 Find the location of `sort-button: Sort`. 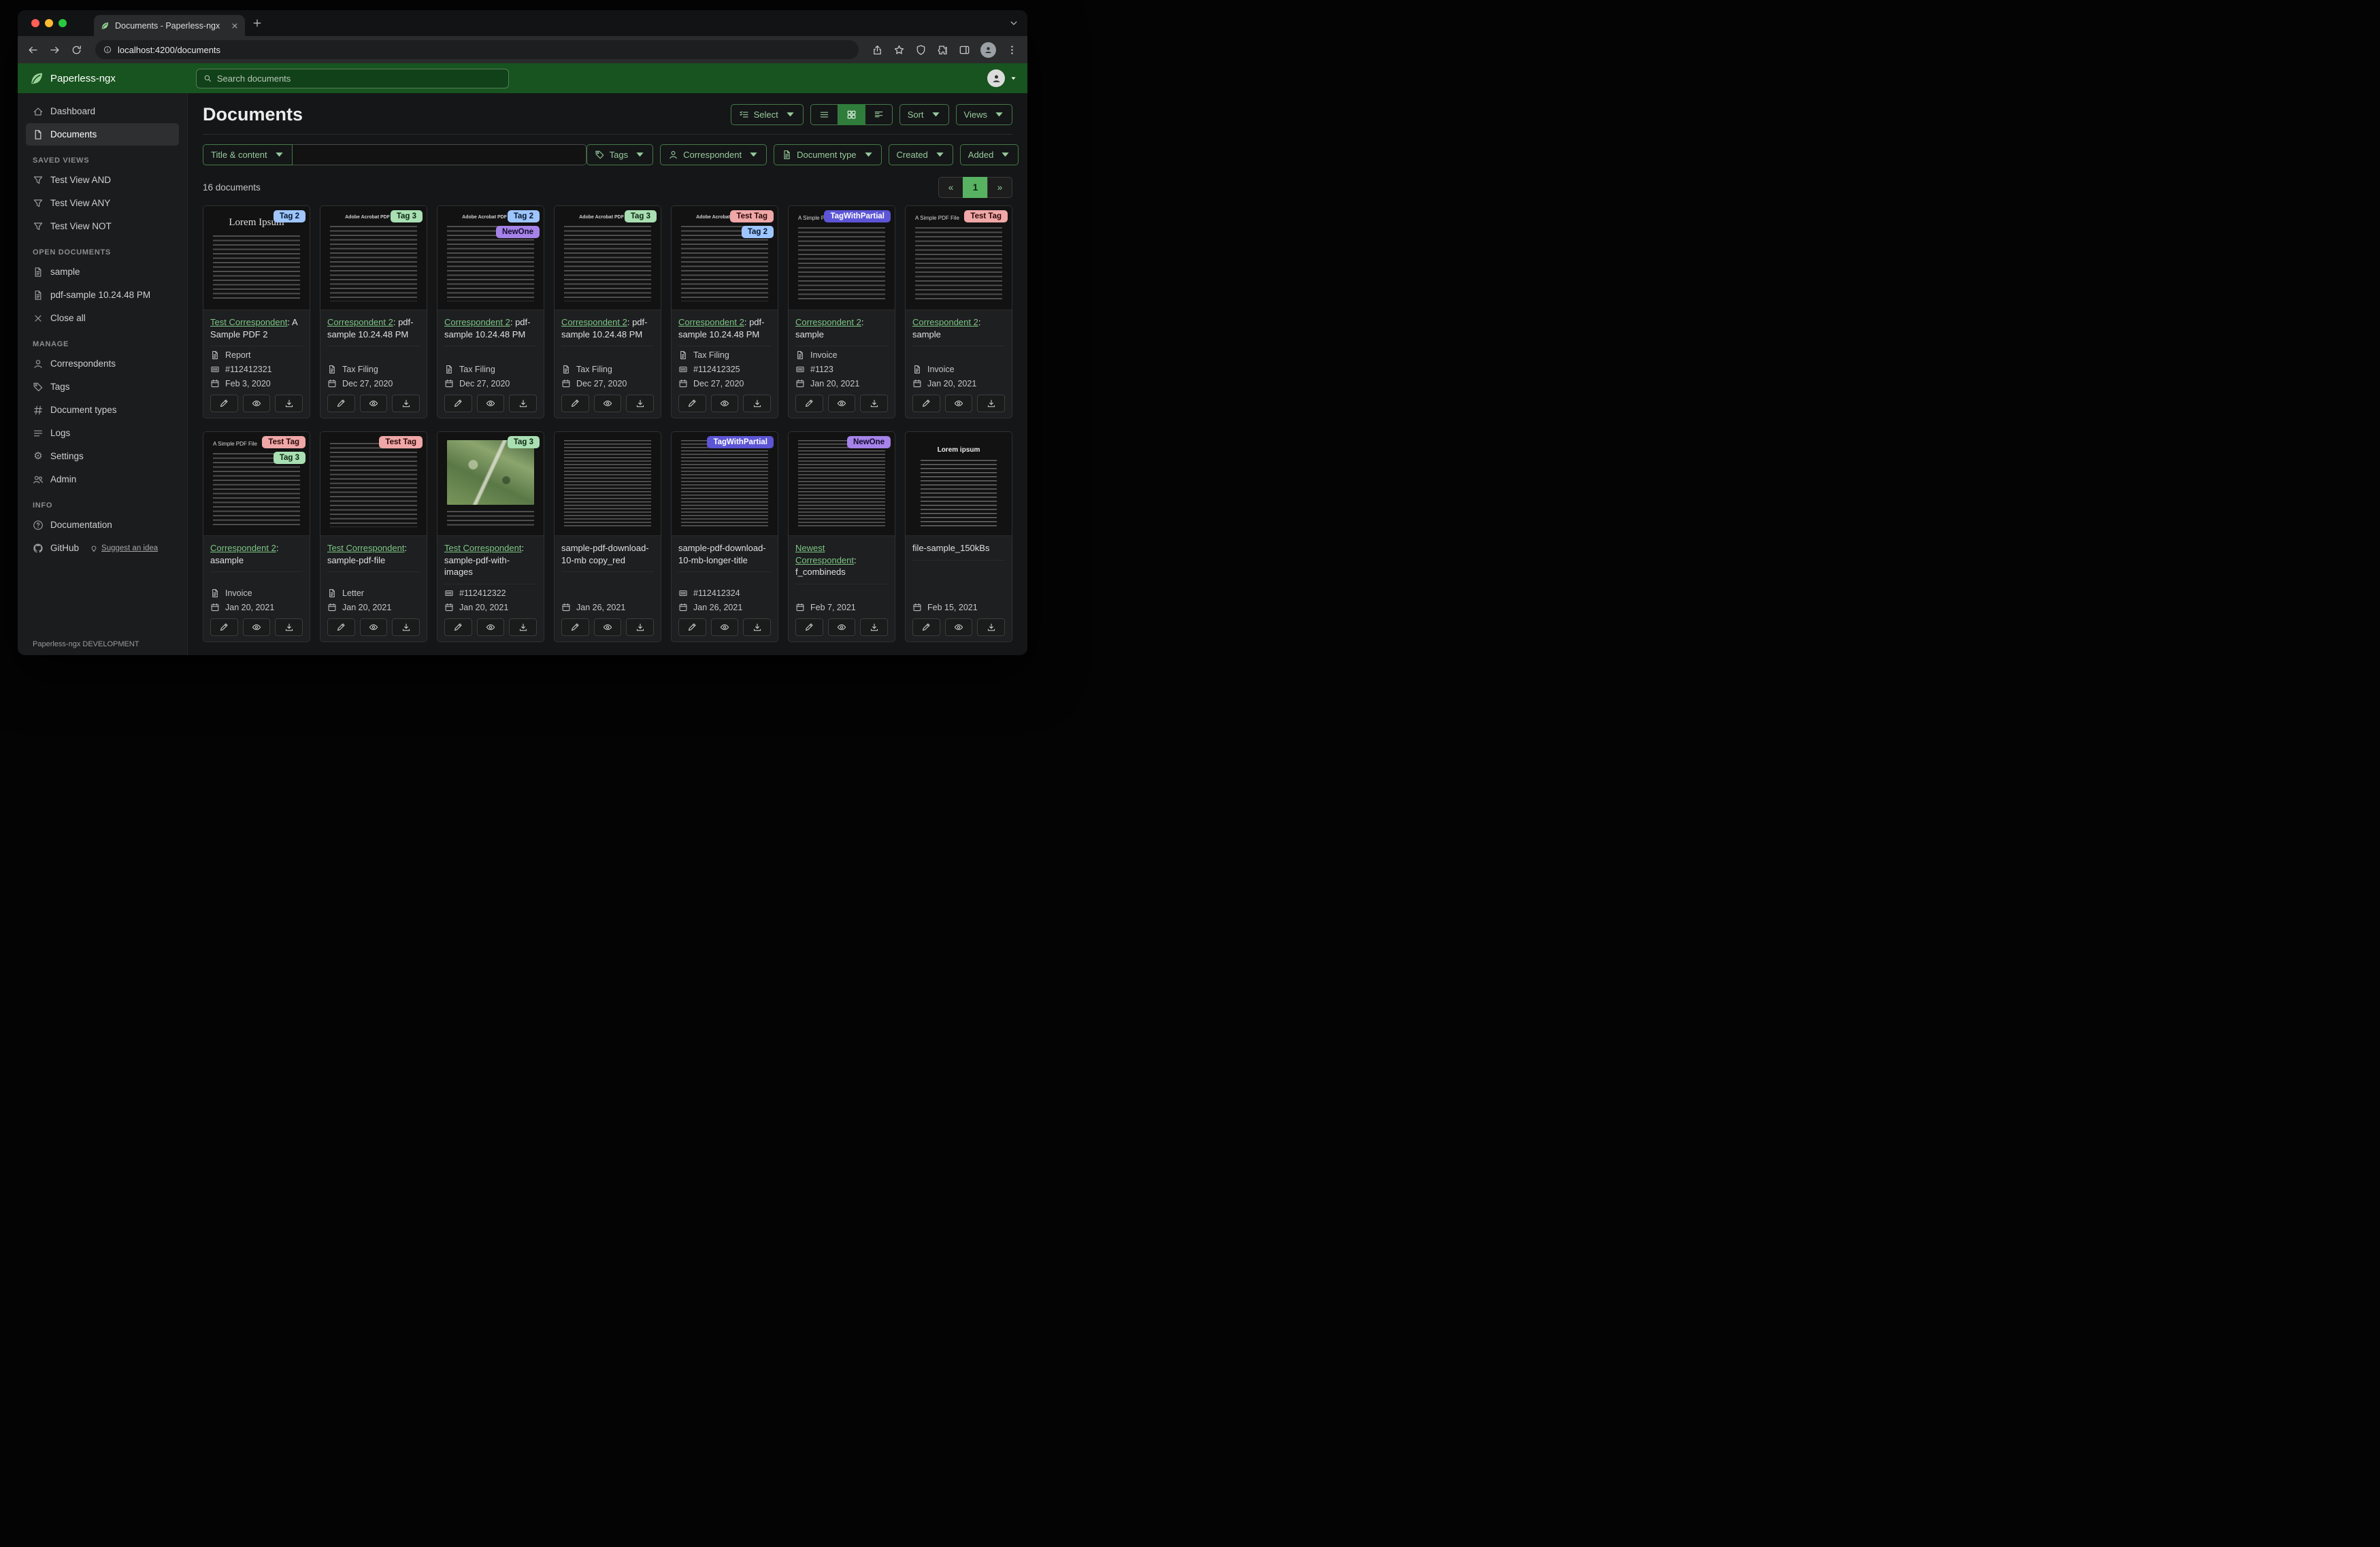

sort-button: Sort is located at coordinates (924, 115).